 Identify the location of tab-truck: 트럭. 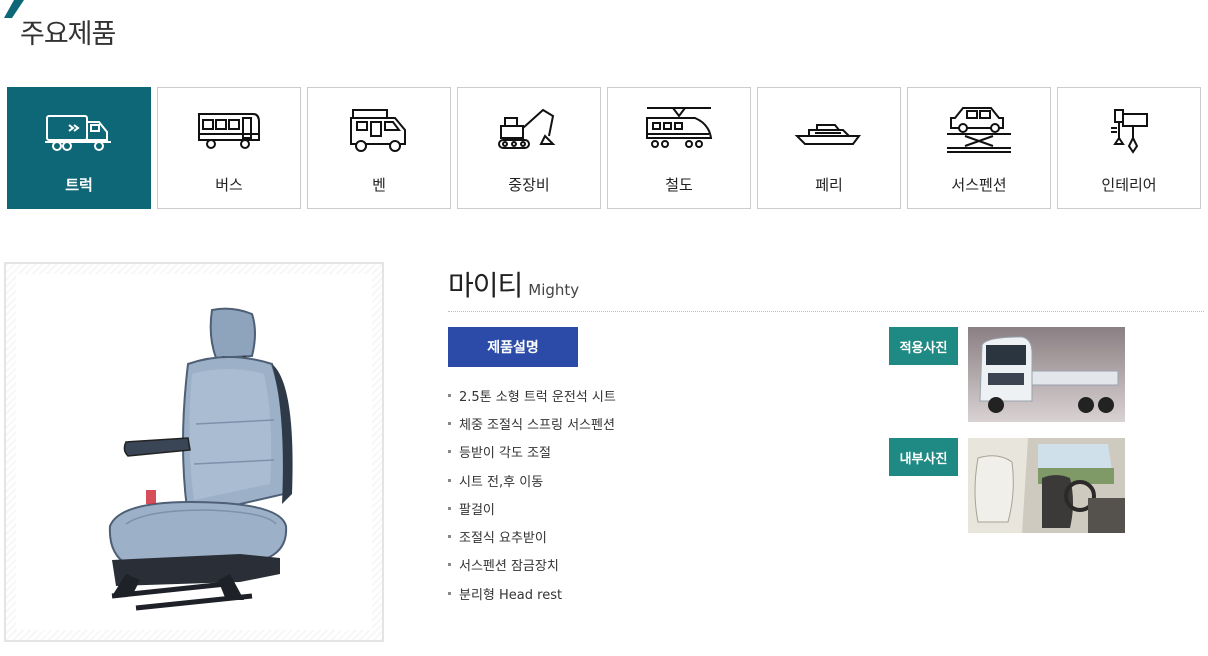
(79, 148).